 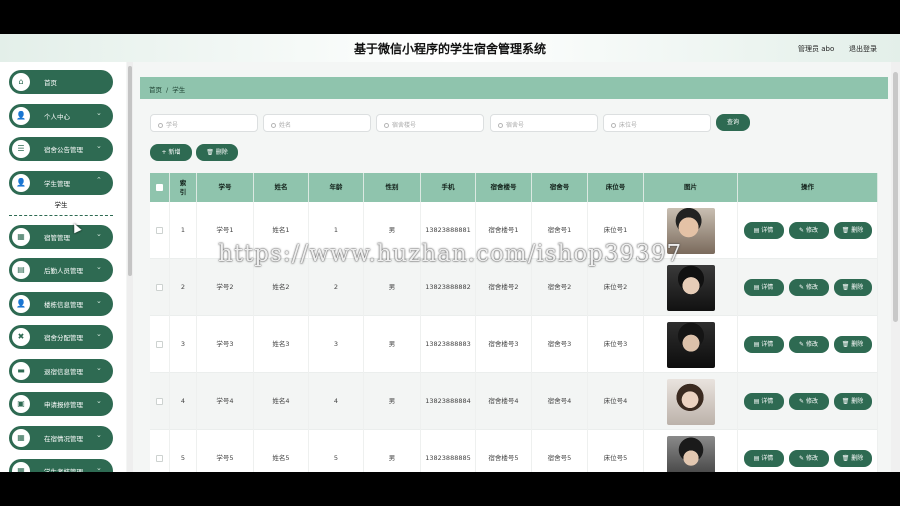 I want to click on sidebar-item-10: ▣ 申请报修管理 ⌄, so click(x=61, y=404).